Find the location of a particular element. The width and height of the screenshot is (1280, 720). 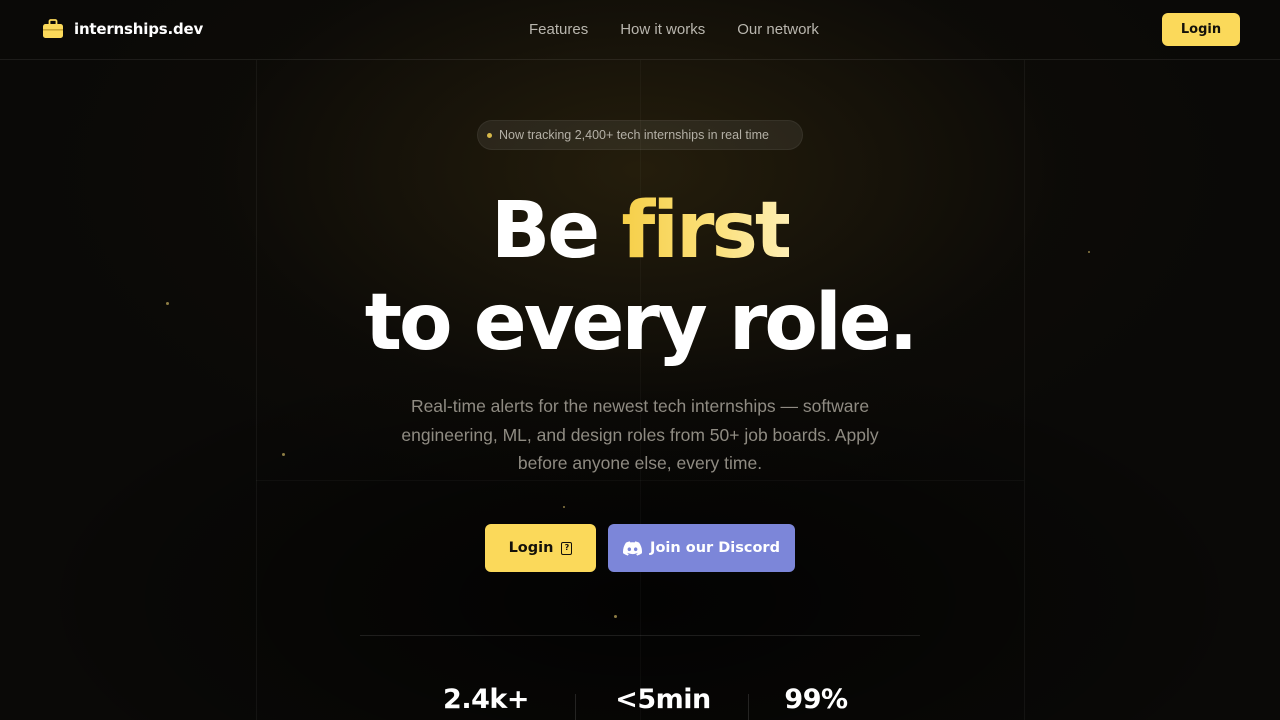

brand-logo: internships.dev is located at coordinates (122, 29).